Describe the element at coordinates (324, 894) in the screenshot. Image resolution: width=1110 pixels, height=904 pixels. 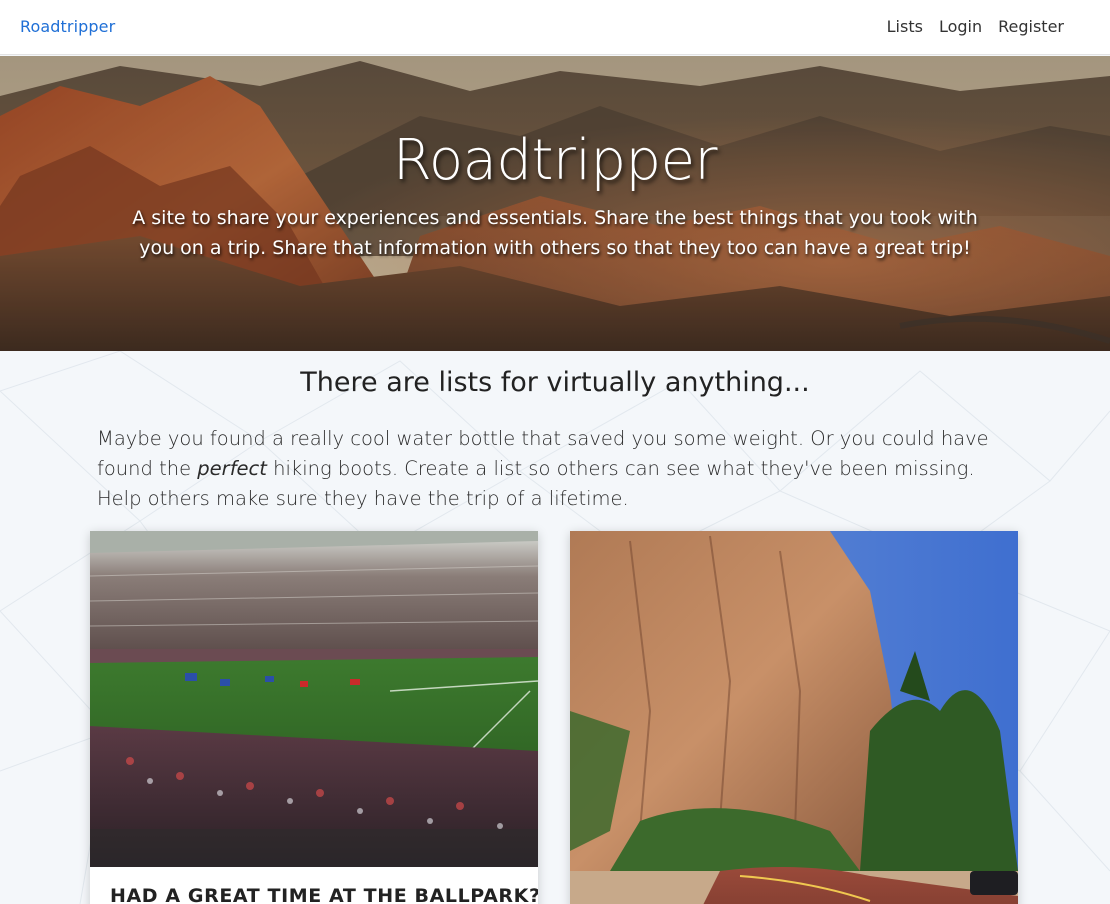
I see `card-title: HAD A GREAT TIME AT THE BALLPARK?` at that location.